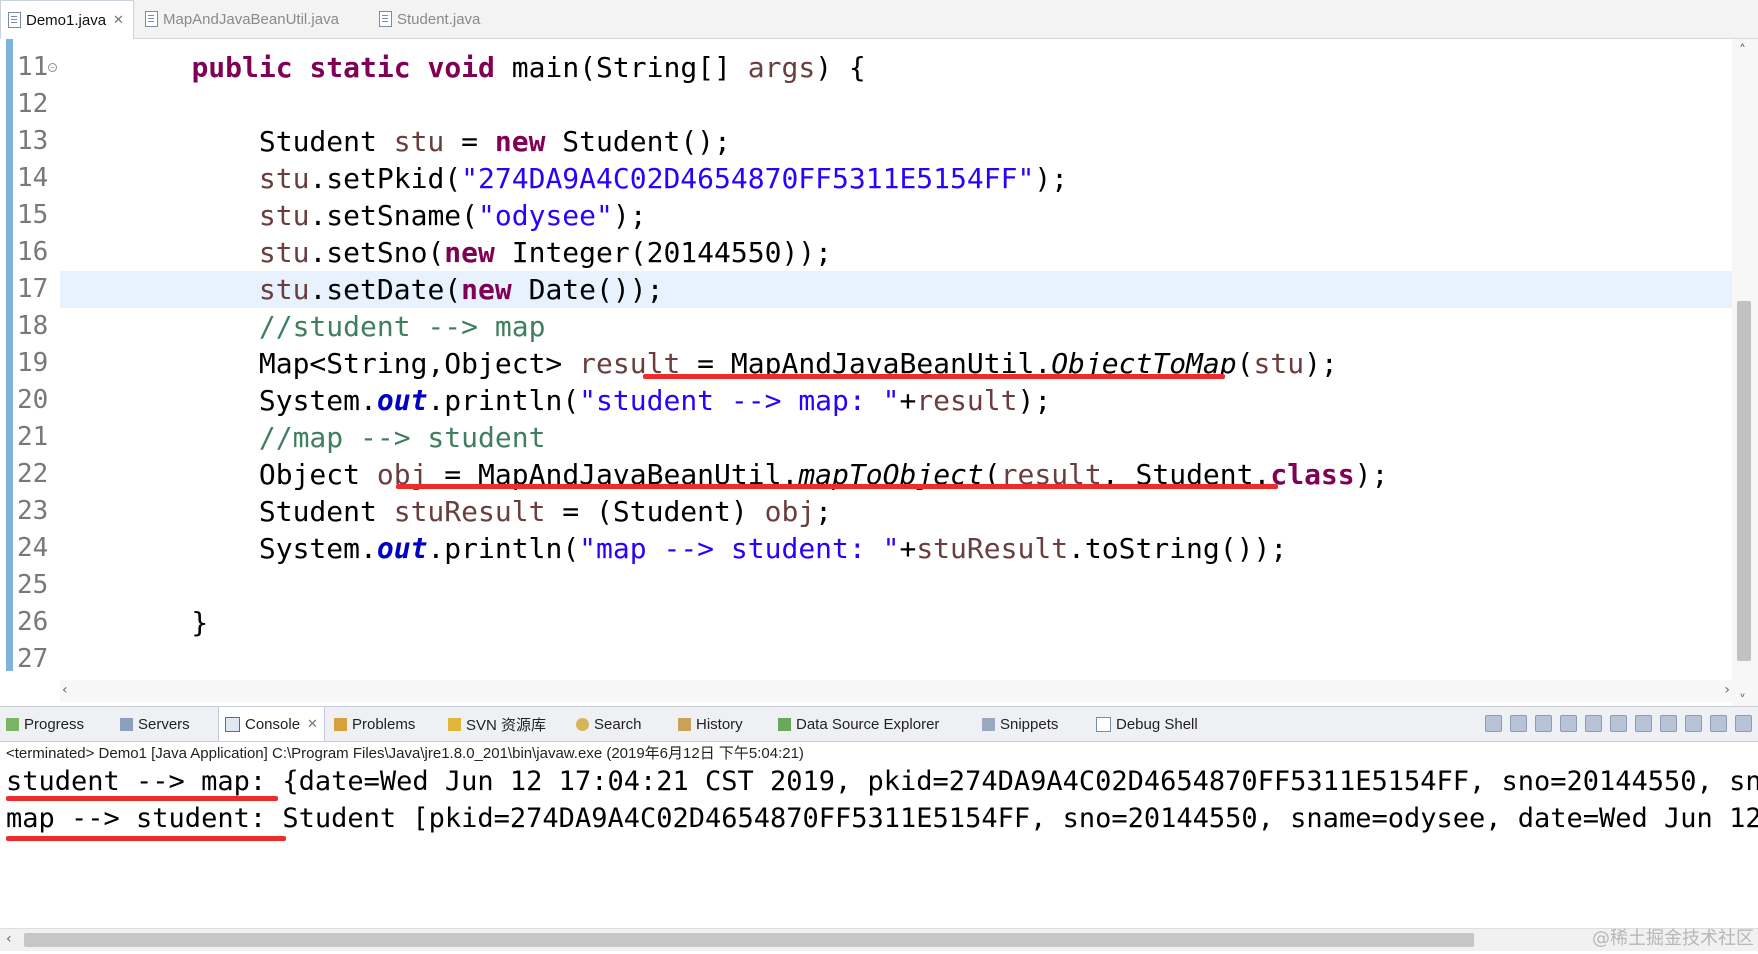 The image size is (1758, 954). I want to click on code-token: .setSno(, so click(377, 252).